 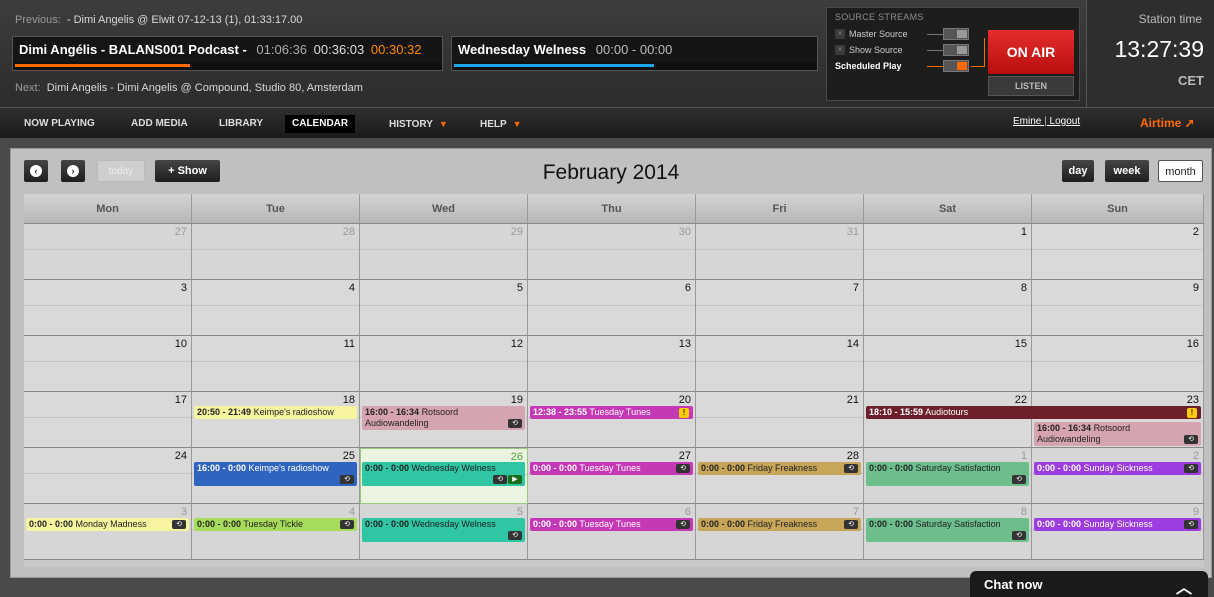 I want to click on chat-now-bar: Chat now ︿, so click(x=1089, y=584).